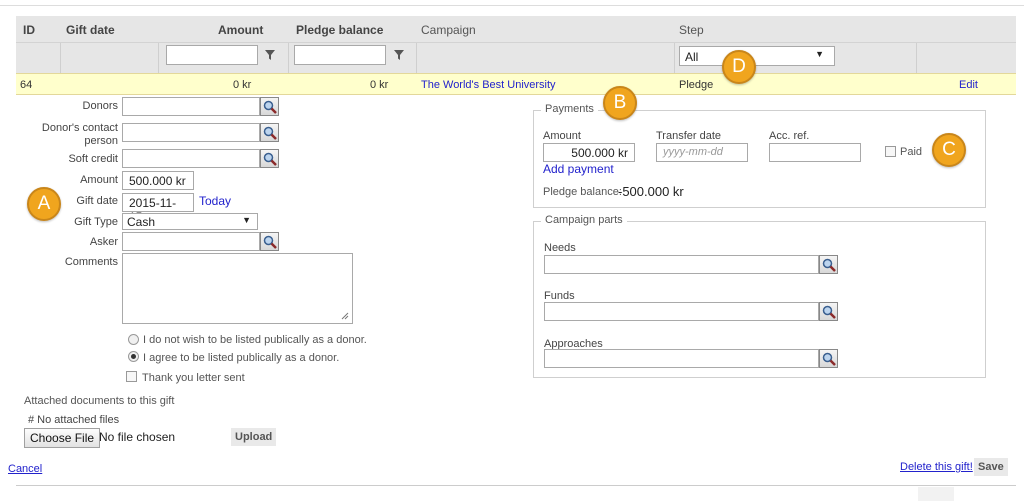 The width and height of the screenshot is (1024, 501). I want to click on asker-label: Asker, so click(103, 242).